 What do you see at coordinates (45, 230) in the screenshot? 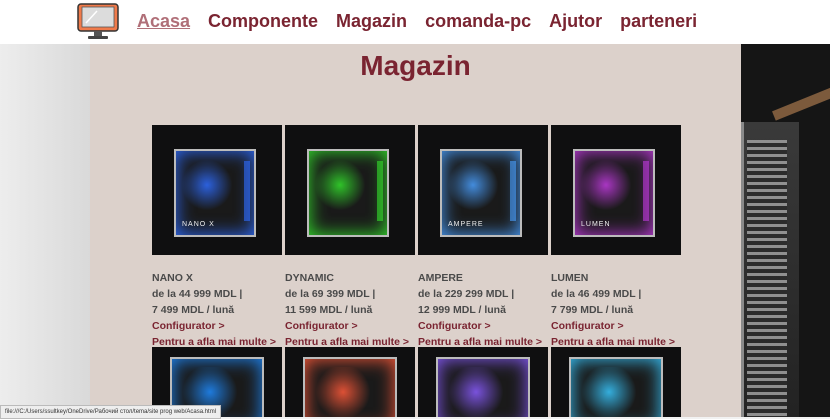
I see `background-left` at bounding box center [45, 230].